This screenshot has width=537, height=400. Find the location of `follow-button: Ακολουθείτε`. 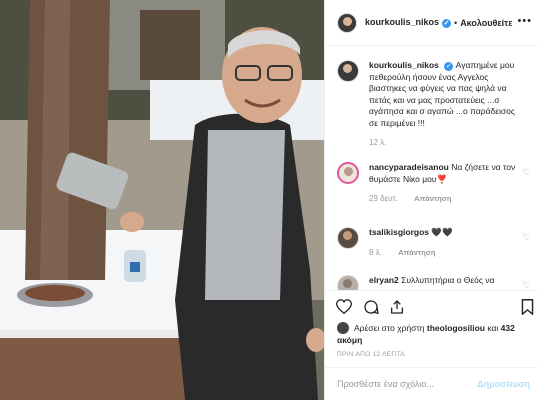

follow-button: Ακολουθείτε is located at coordinates (486, 23).